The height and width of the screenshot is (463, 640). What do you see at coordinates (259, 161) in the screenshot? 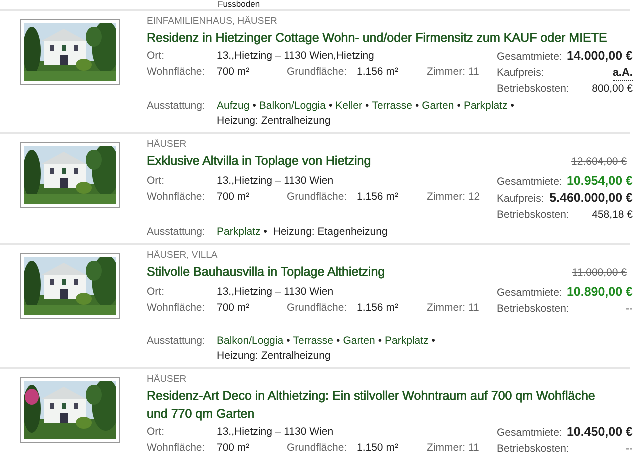
I see `listing-title: Exklusive Altvilla in Toplage von Hietzing` at bounding box center [259, 161].